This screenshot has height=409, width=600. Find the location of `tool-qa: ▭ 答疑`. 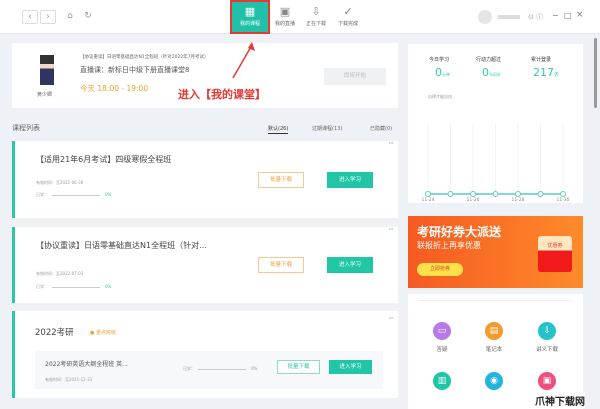

tool-qa: ▭ 答疑 is located at coordinates (442, 337).